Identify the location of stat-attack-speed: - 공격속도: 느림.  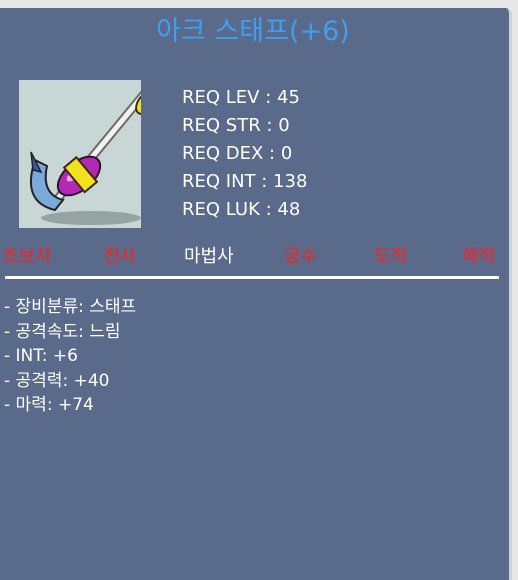
(62, 331).